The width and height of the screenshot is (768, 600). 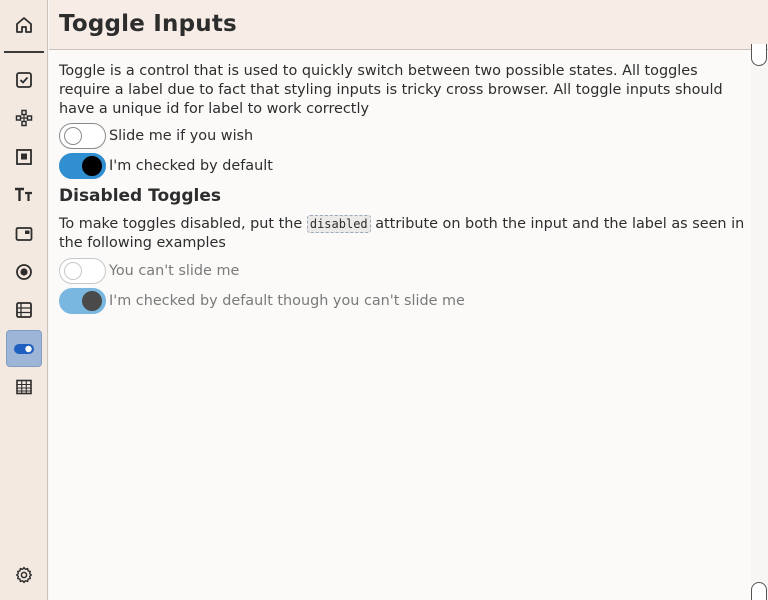 What do you see at coordinates (24, 195) in the screenshot?
I see `typography-icon` at bounding box center [24, 195].